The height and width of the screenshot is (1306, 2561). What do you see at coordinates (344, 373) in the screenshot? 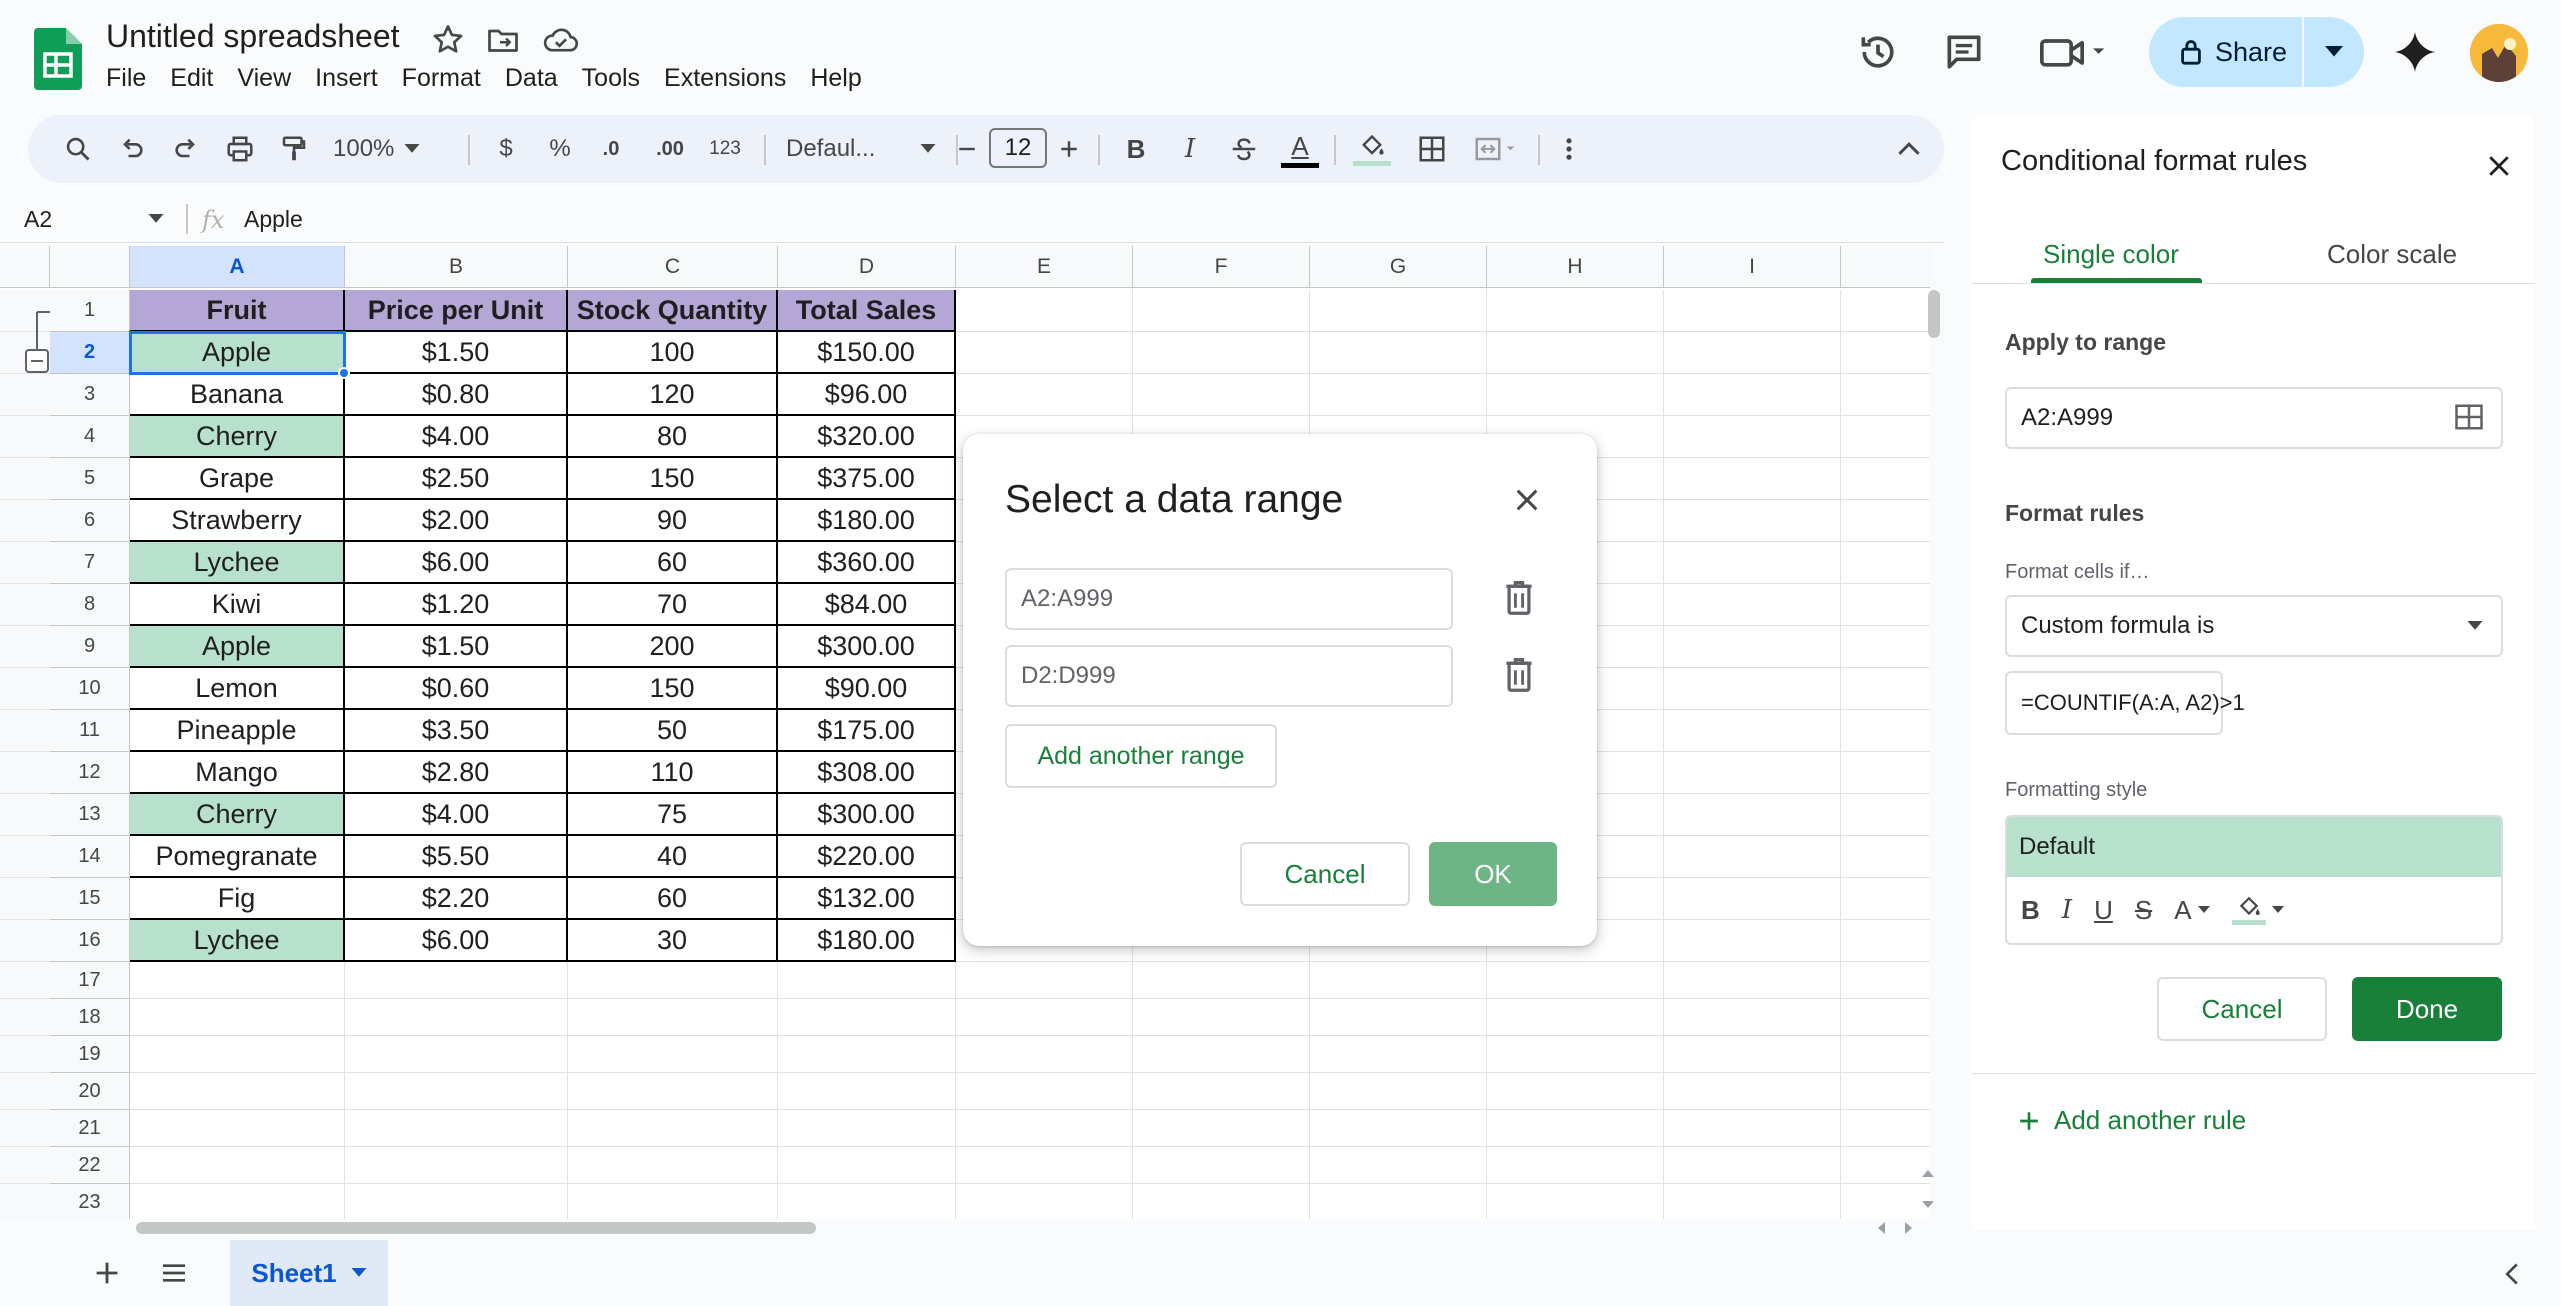
I see `fill-handle` at bounding box center [344, 373].